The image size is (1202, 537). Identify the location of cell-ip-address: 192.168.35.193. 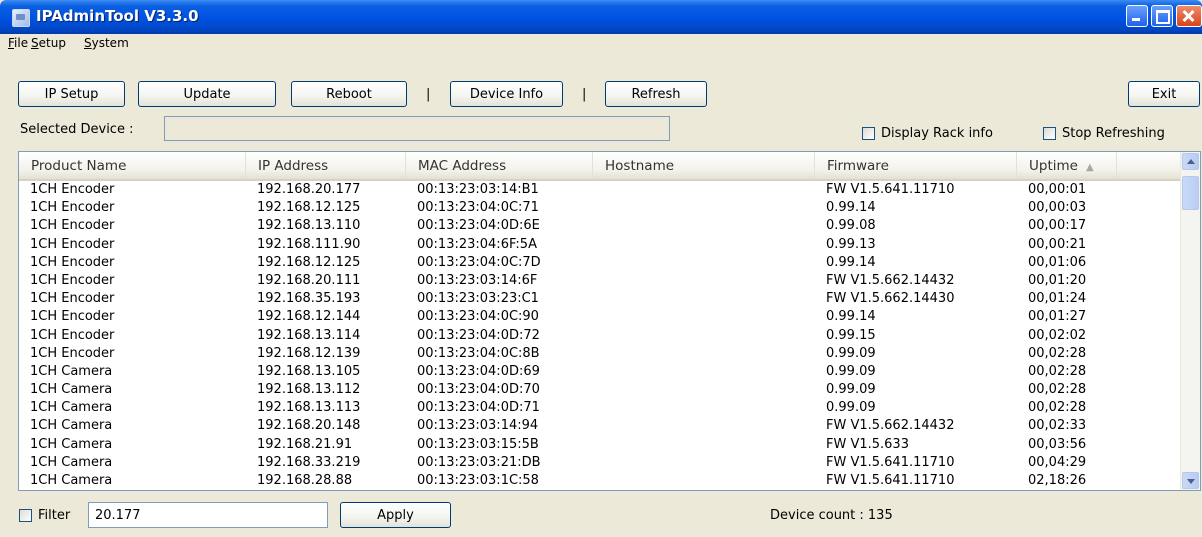
(309, 299).